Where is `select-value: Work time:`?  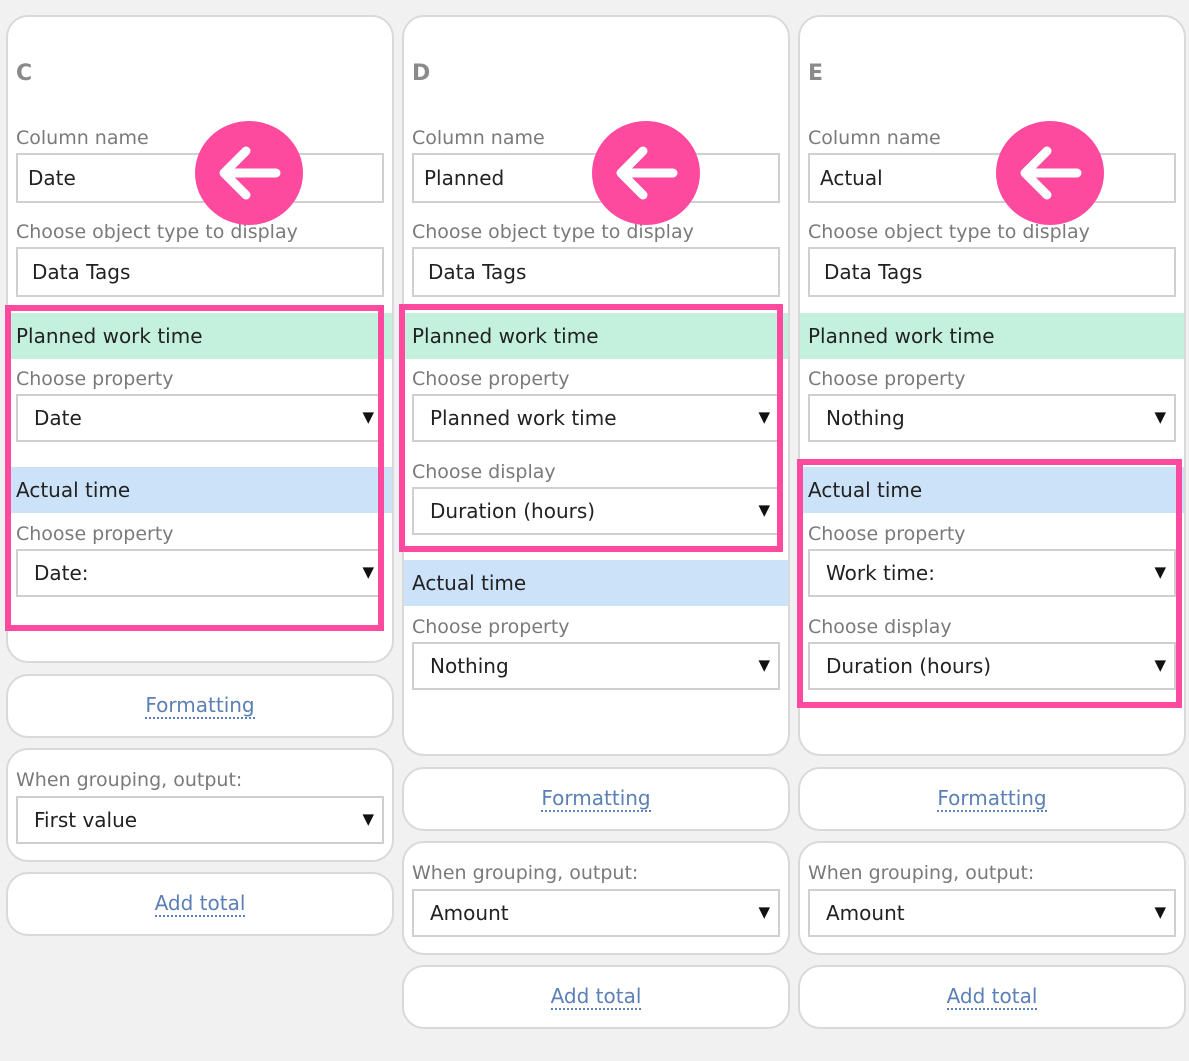
select-value: Work time: is located at coordinates (880, 573).